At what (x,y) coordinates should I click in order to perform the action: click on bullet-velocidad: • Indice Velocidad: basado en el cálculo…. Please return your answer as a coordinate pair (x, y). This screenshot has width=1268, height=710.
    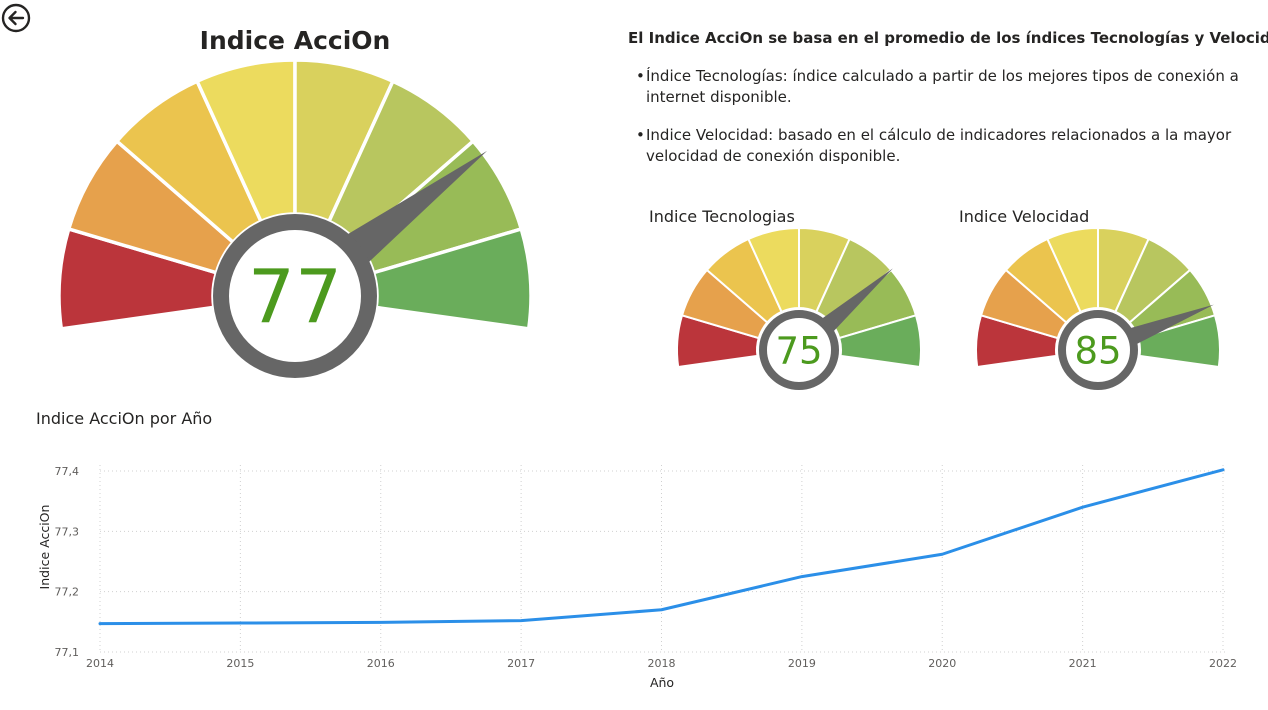
    Looking at the image, I should click on (942, 146).